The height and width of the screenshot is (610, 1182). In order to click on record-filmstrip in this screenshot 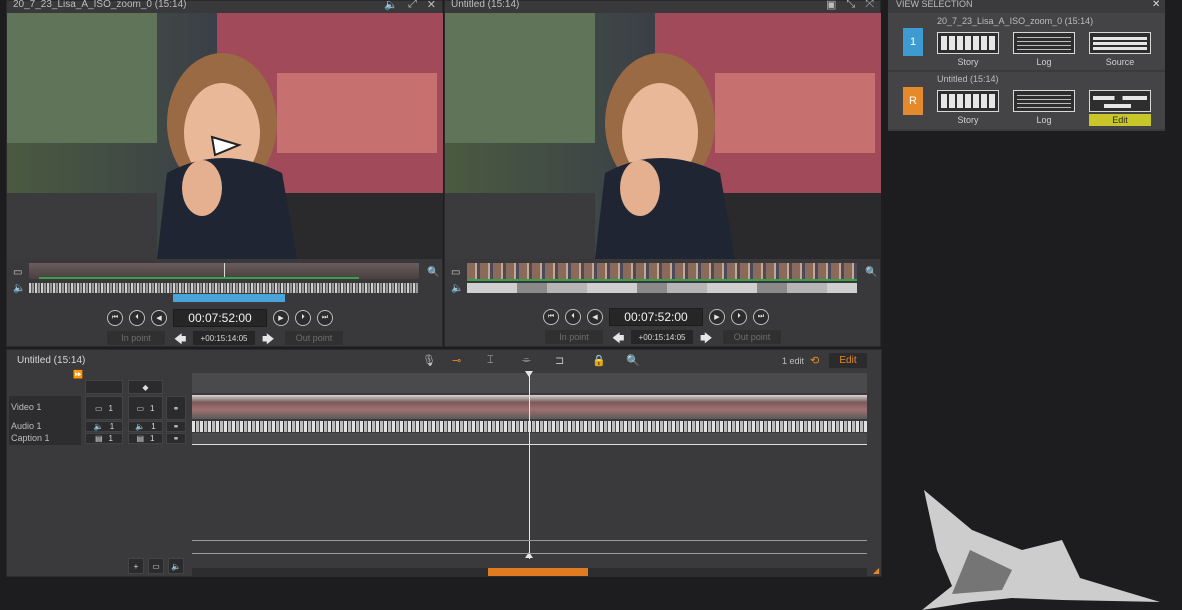, I will do `click(662, 271)`.